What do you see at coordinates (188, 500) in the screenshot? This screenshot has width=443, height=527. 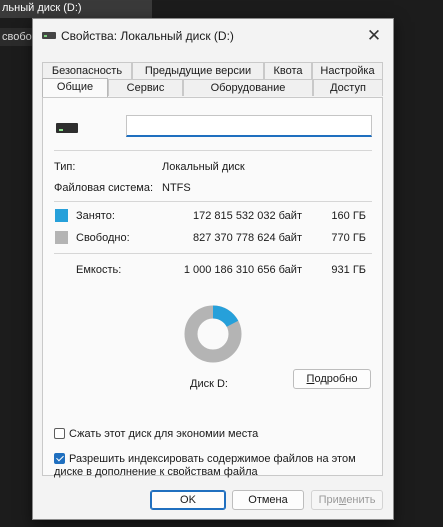 I see `ok-button: OK` at bounding box center [188, 500].